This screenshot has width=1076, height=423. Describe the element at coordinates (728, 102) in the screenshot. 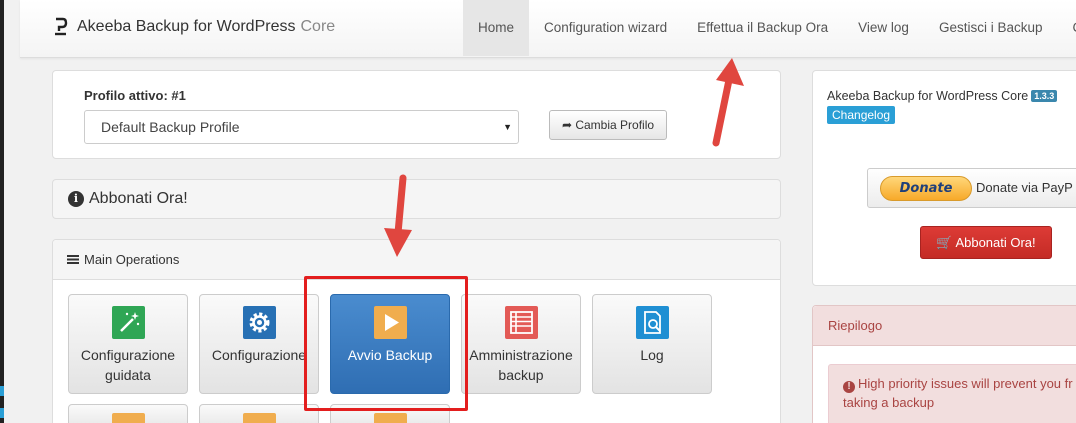

I see `annotation-arrow-up` at that location.